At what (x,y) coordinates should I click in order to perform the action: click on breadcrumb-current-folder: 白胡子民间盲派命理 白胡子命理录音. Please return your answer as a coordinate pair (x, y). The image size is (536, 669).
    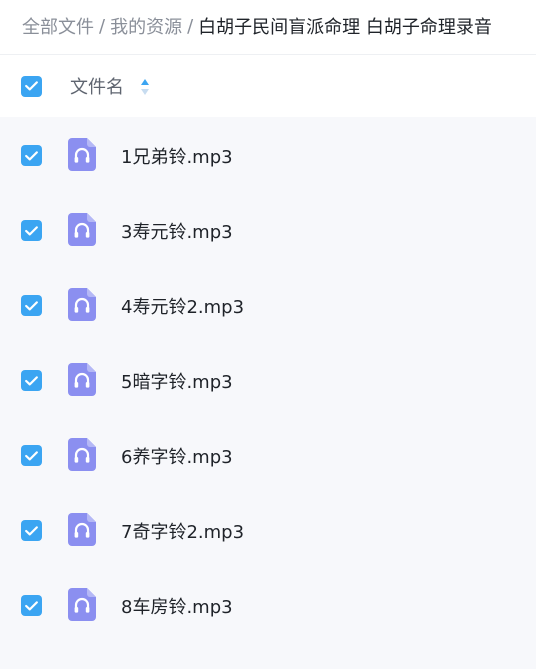
    Looking at the image, I should click on (345, 27).